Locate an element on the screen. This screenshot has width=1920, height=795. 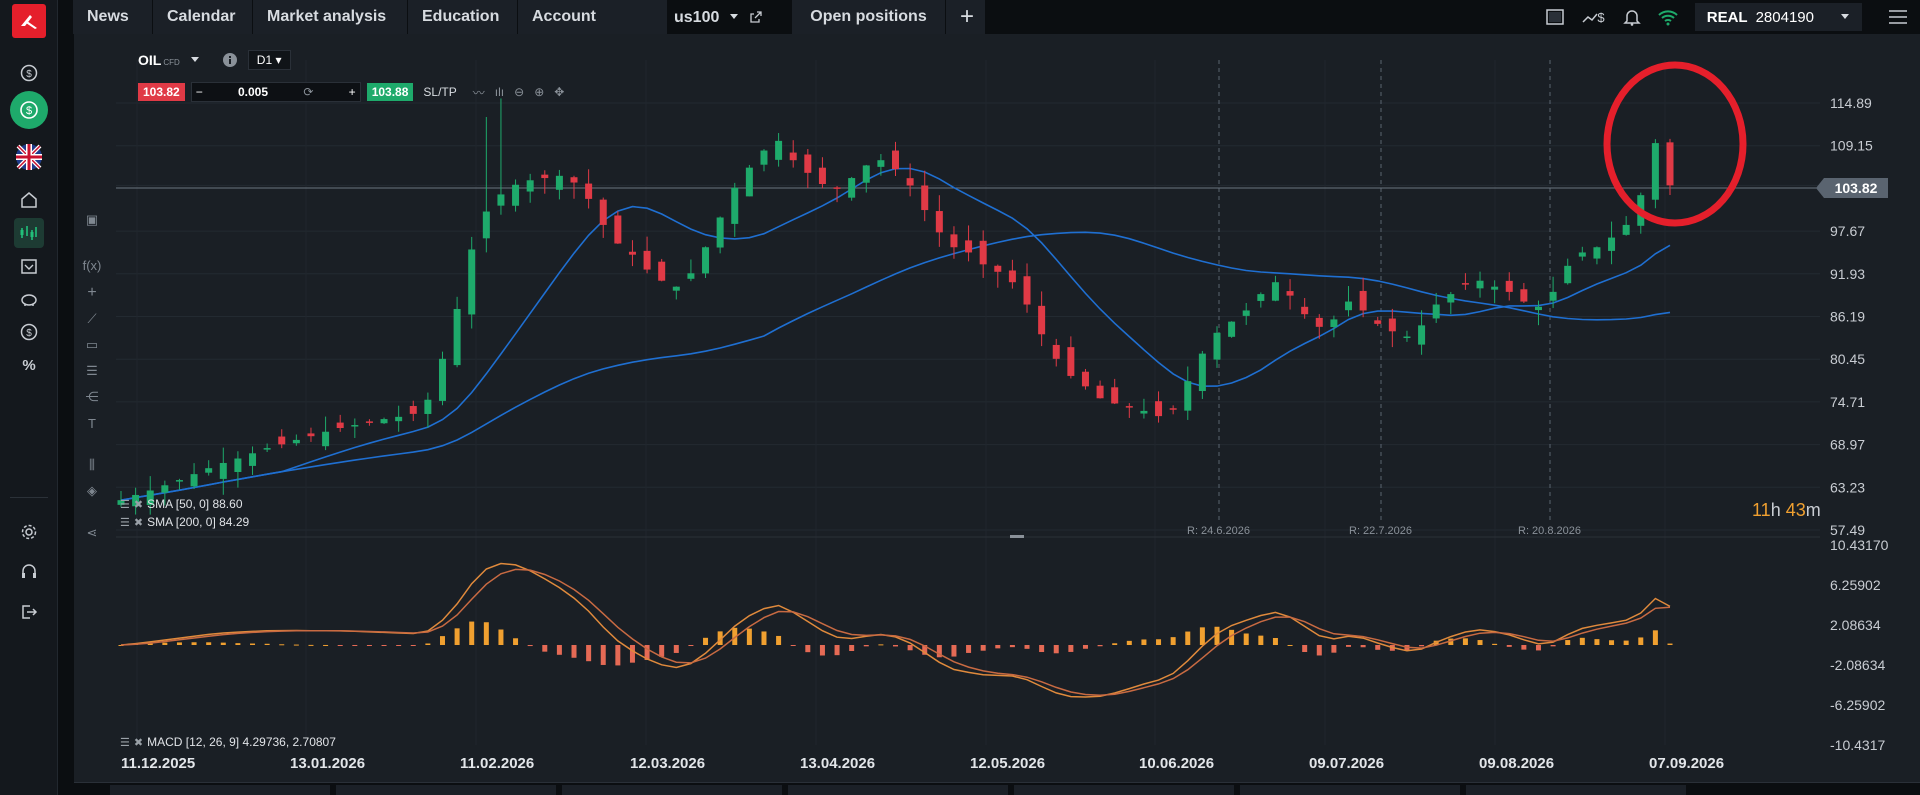
decrease-button: − is located at coordinates (199, 92).